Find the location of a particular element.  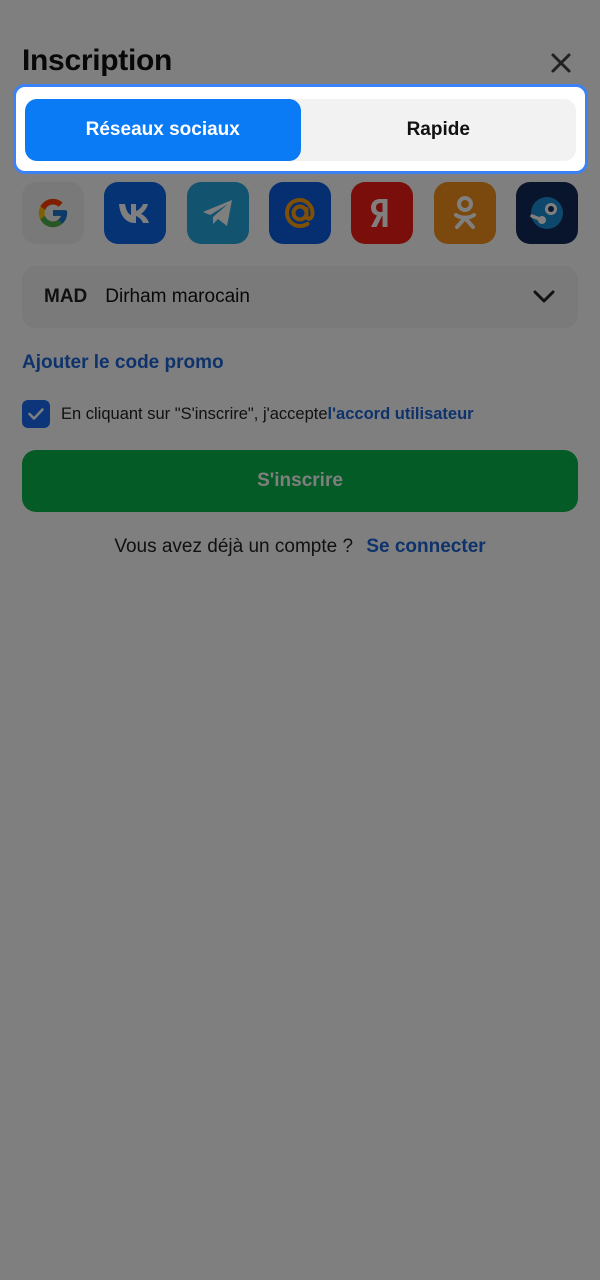

google-icon is located at coordinates (53, 213).